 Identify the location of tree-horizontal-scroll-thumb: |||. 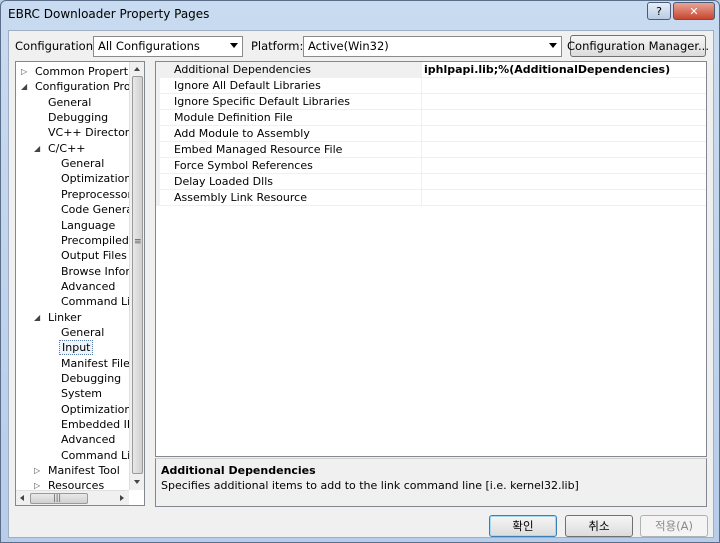
(59, 498).